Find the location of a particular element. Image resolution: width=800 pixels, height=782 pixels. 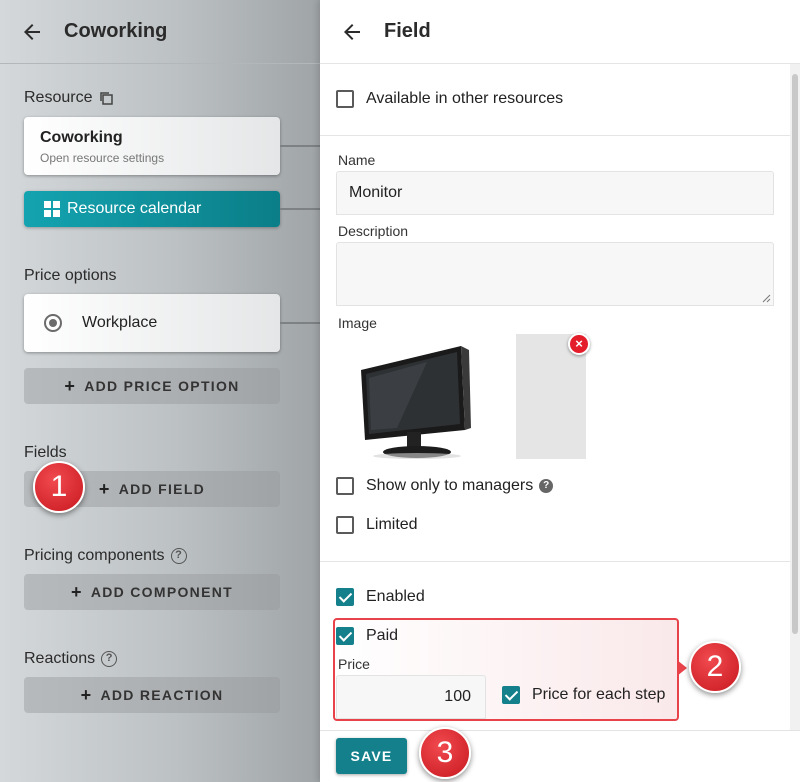

show-only-to-managers-checkbox is located at coordinates (345, 486).